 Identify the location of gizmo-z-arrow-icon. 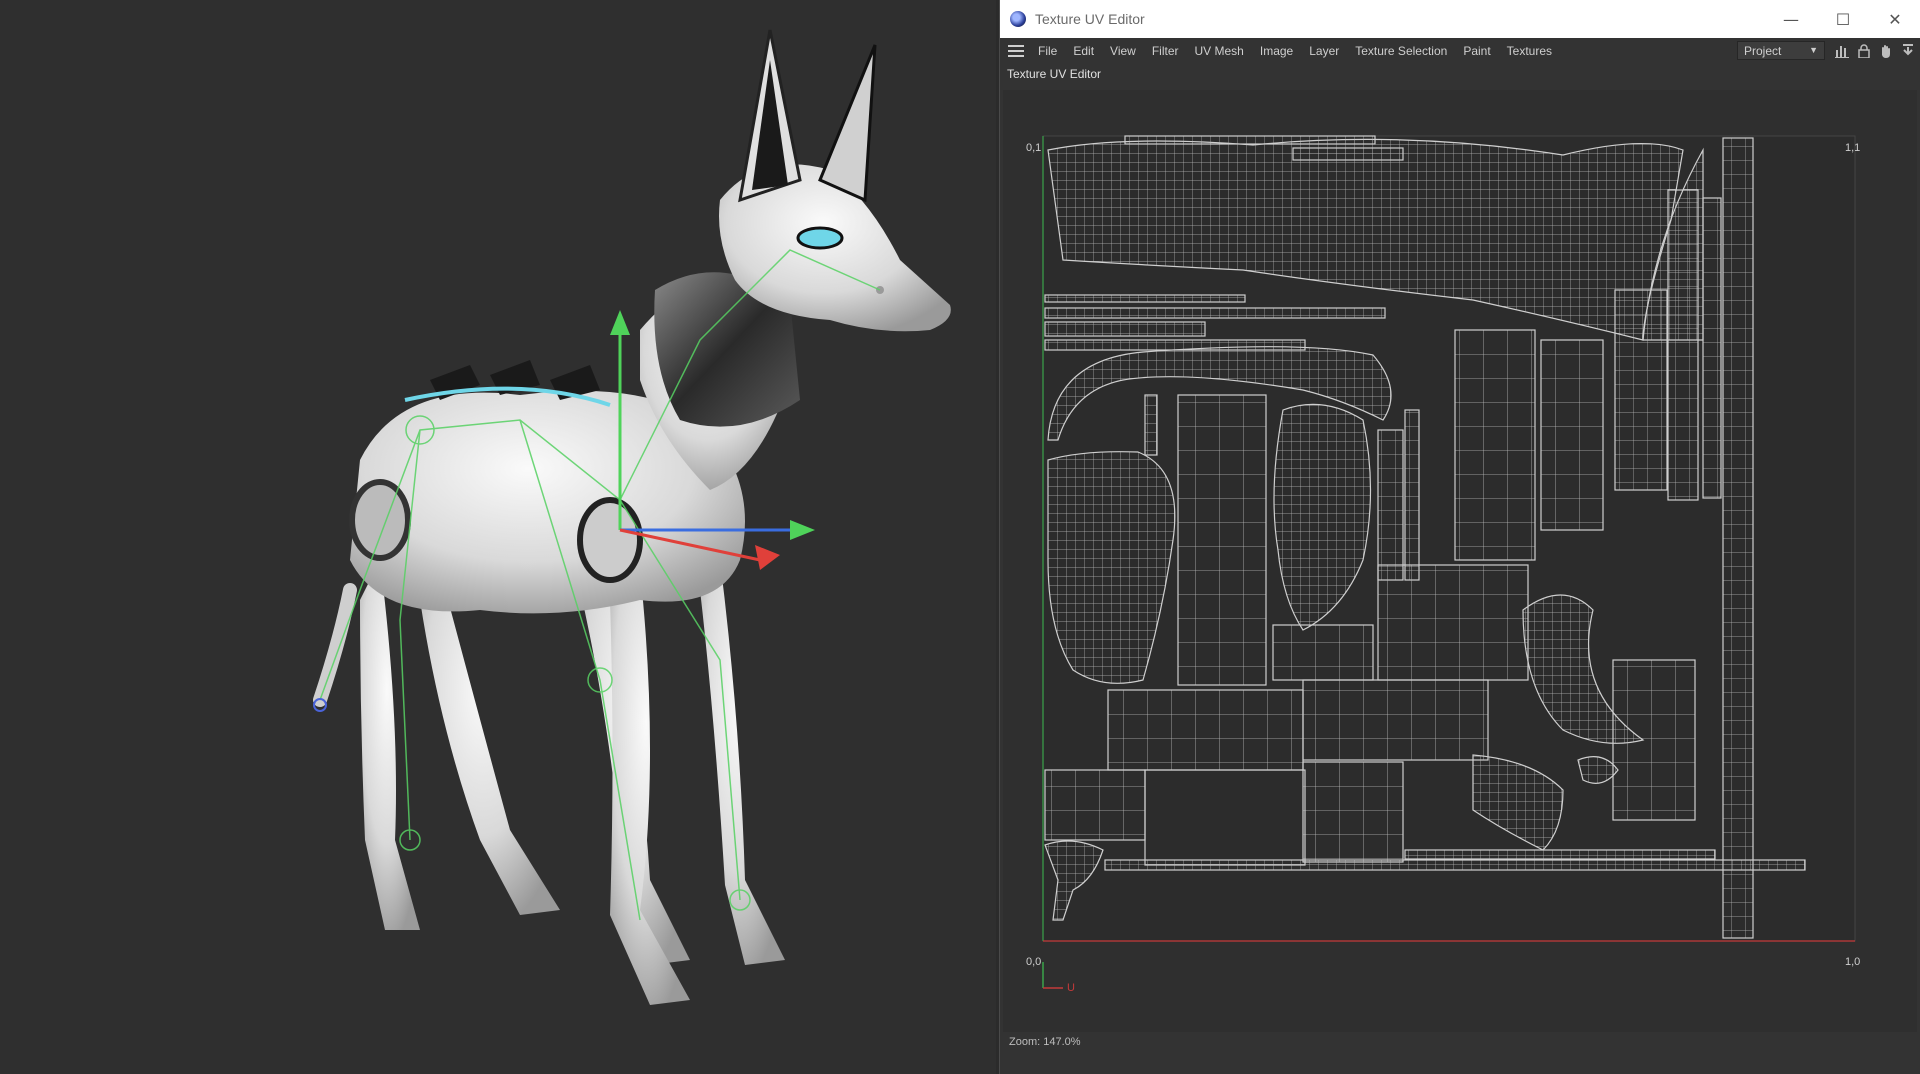
(767, 557).